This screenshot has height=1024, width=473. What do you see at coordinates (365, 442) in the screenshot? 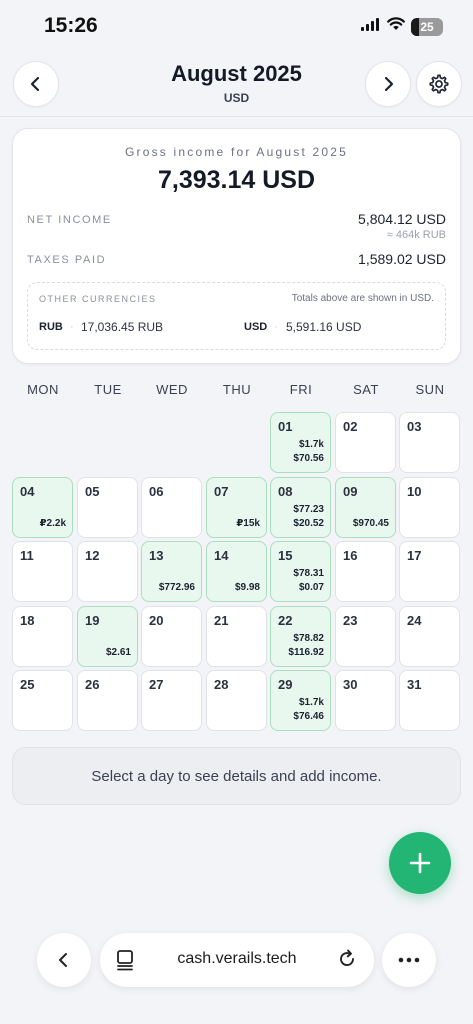
I see `calendar-day: 02` at bounding box center [365, 442].